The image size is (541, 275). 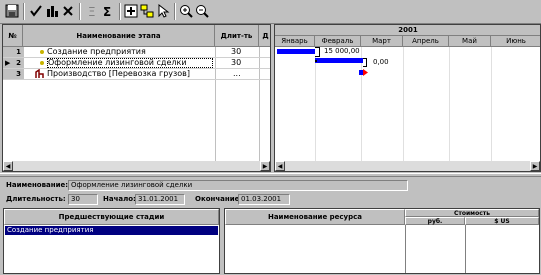 I want to click on start-label: Начало:, so click(x=119, y=199).